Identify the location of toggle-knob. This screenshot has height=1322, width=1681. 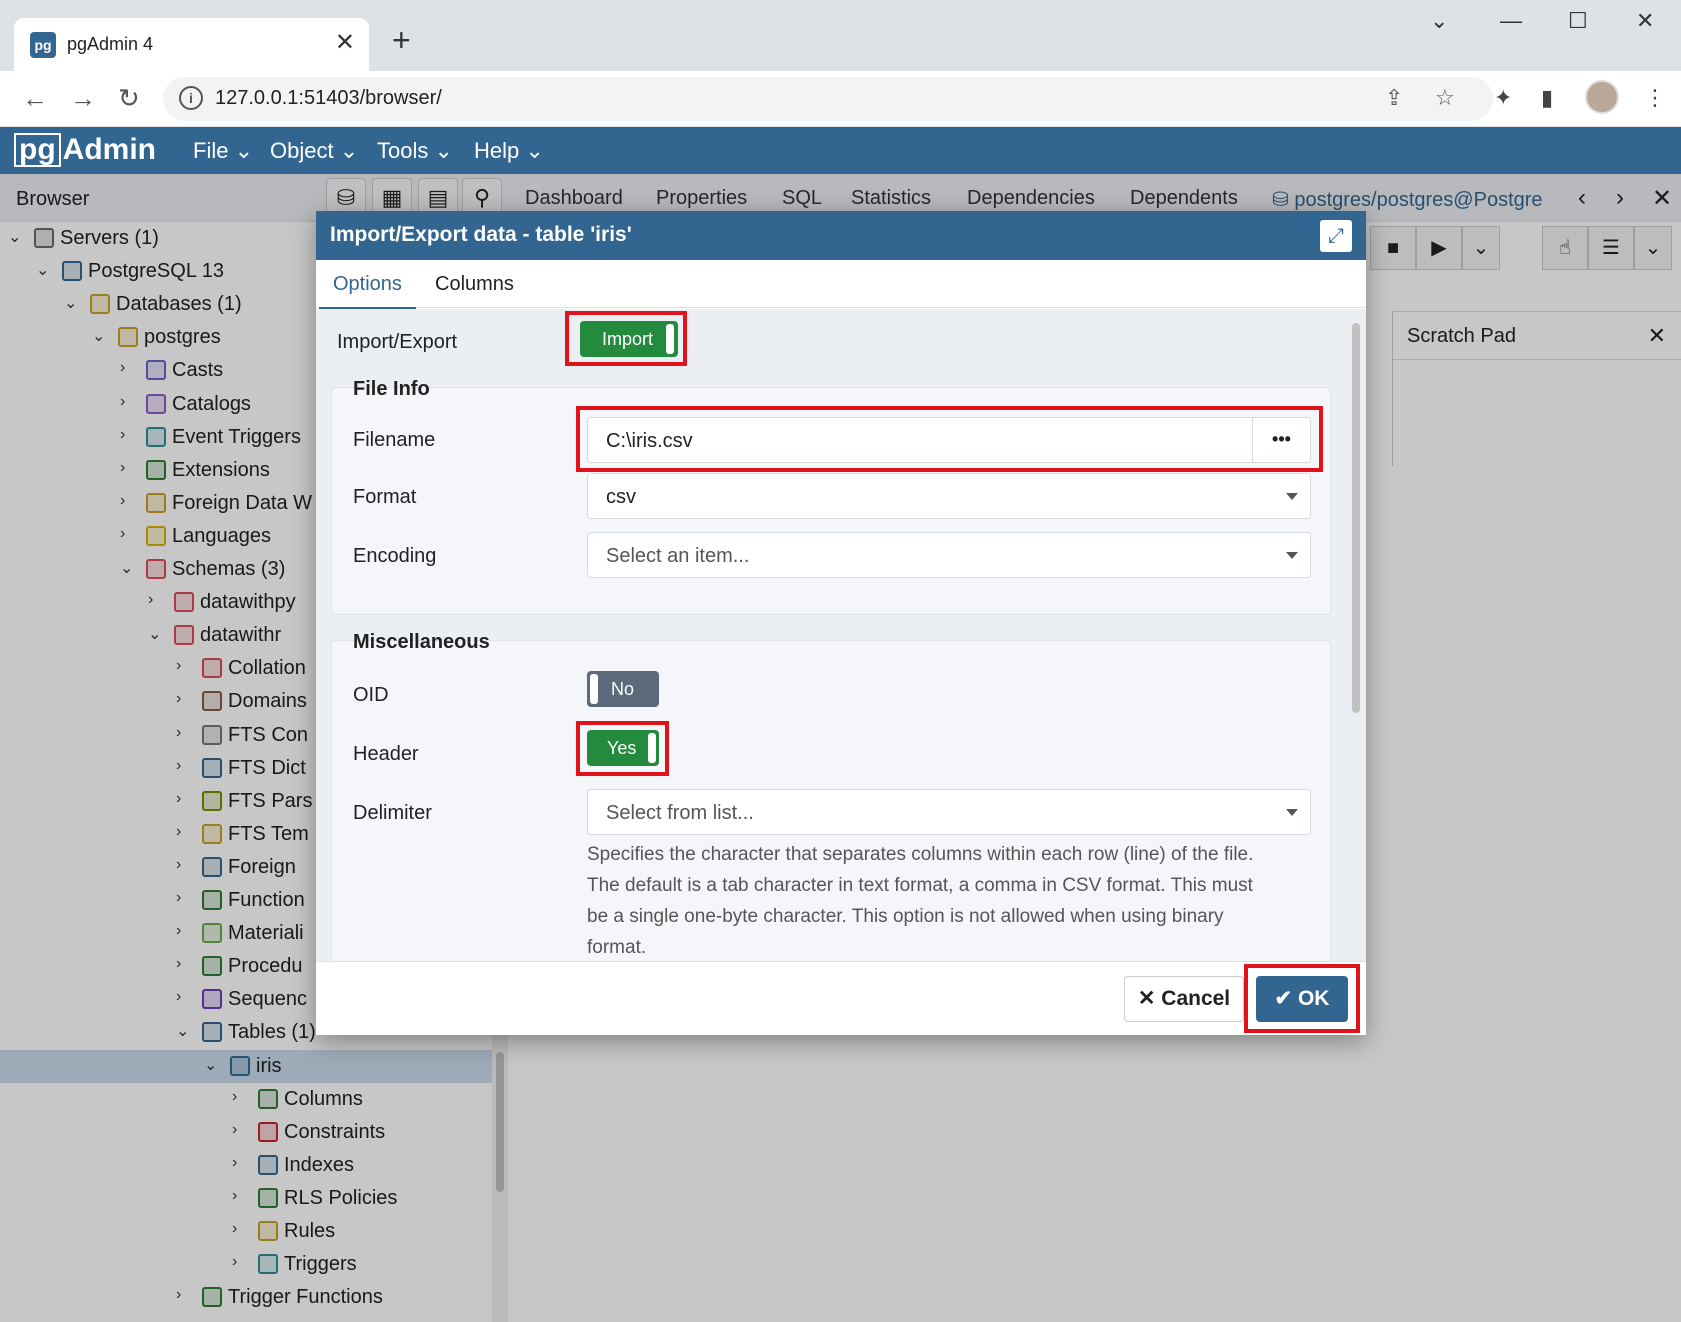
(594, 689).